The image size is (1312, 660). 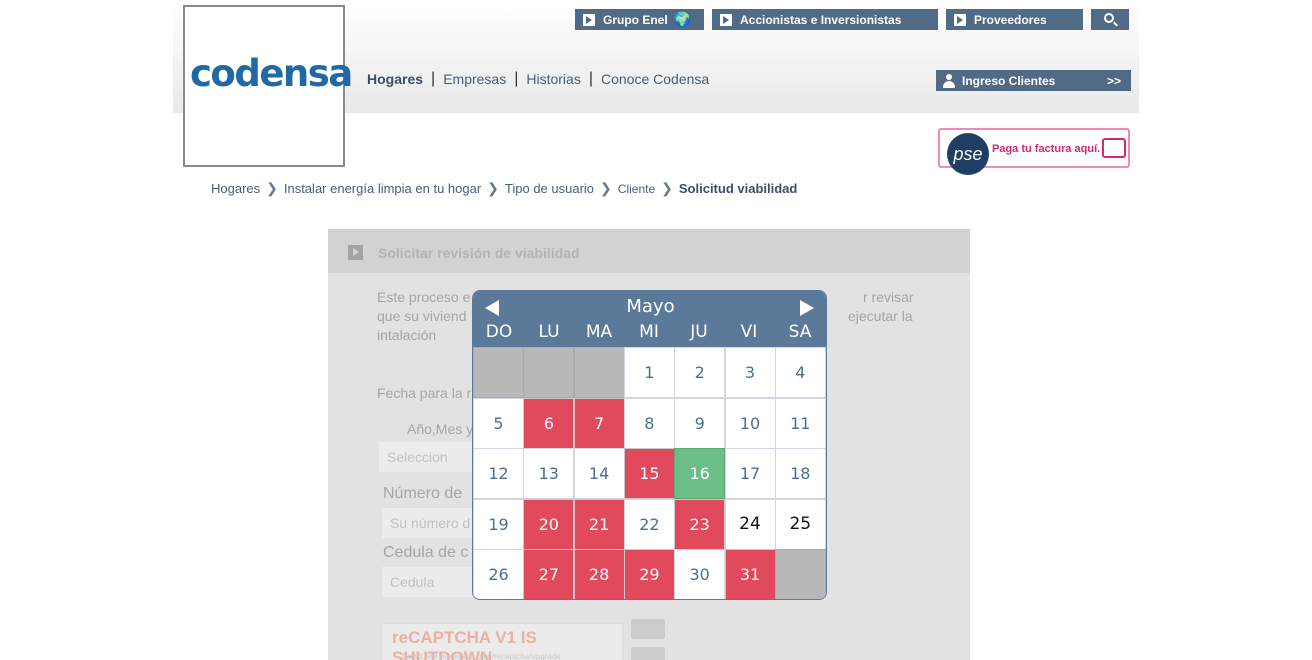 What do you see at coordinates (949, 80) in the screenshot?
I see `user-icon` at bounding box center [949, 80].